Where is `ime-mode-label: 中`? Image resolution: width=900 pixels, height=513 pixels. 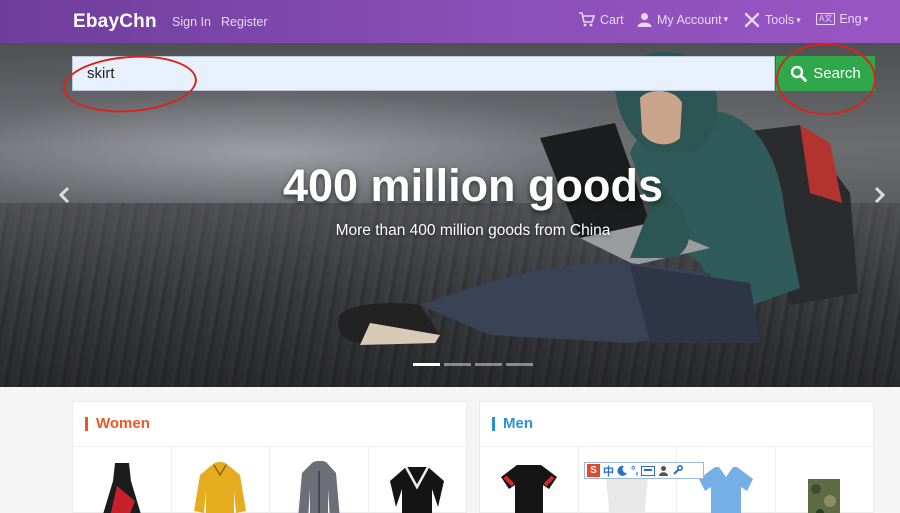
ime-mode-label: 中 is located at coordinates (608, 471).